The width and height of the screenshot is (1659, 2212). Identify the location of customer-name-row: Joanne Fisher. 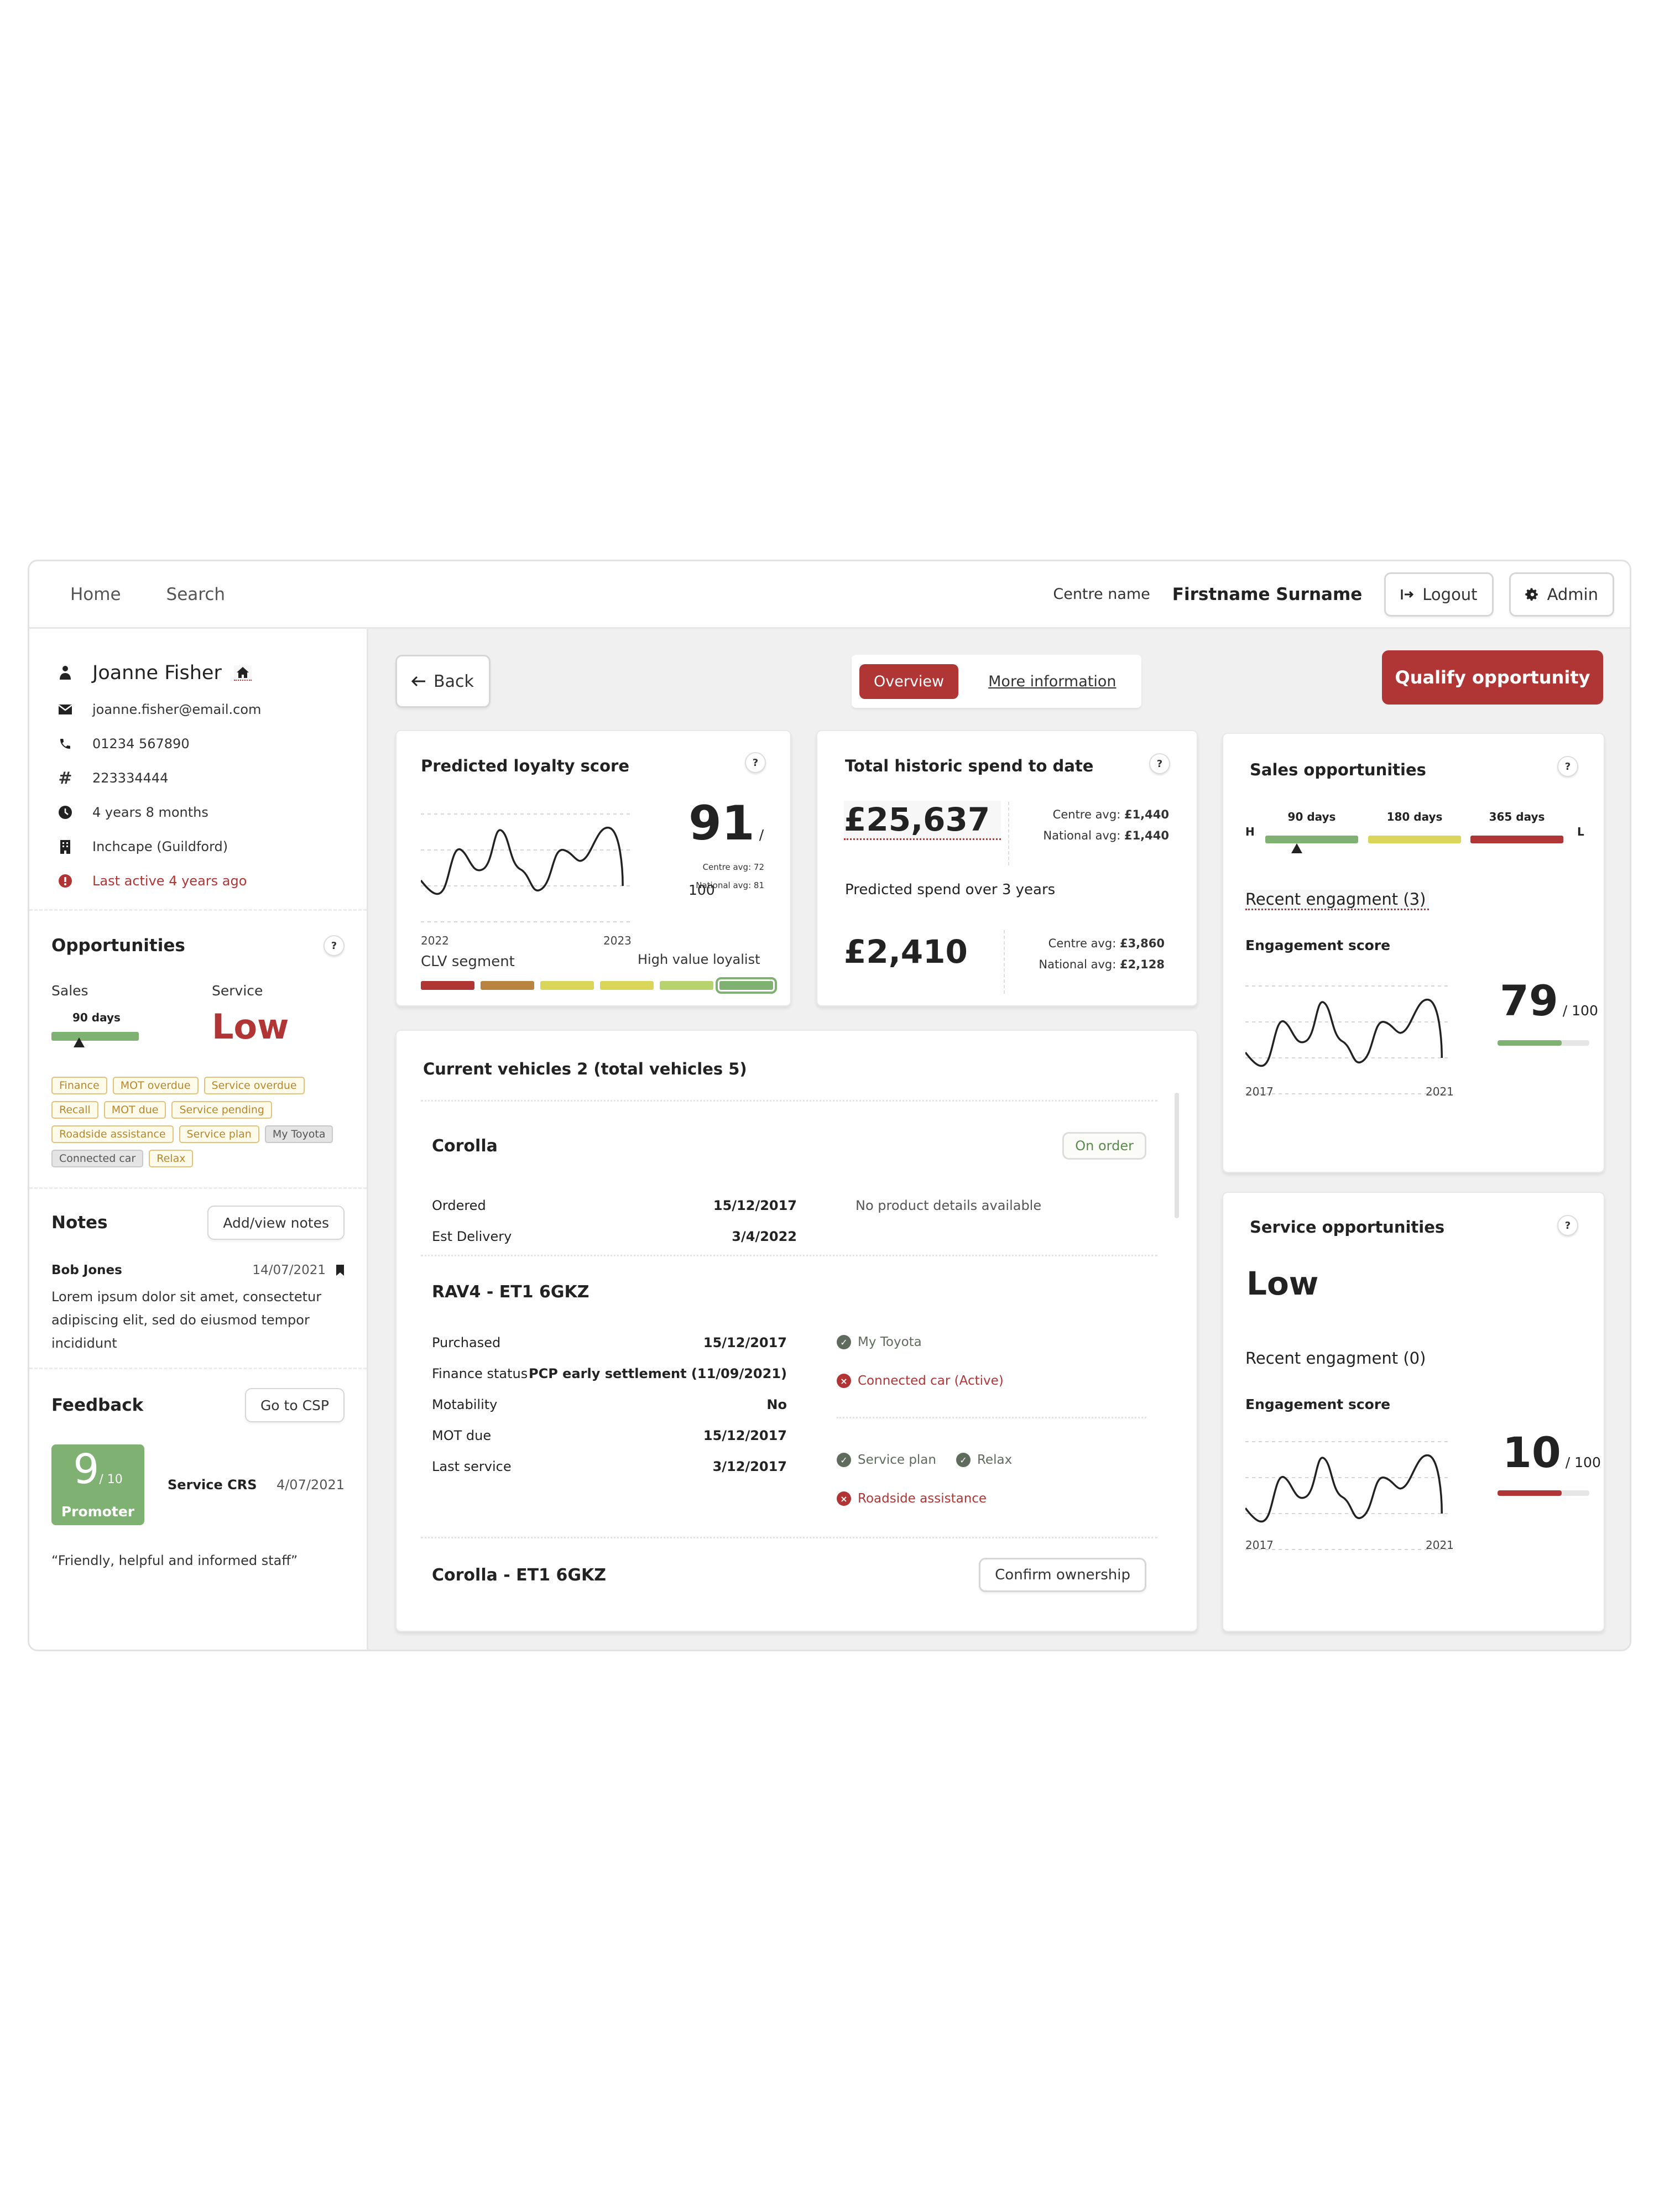
(201, 673).